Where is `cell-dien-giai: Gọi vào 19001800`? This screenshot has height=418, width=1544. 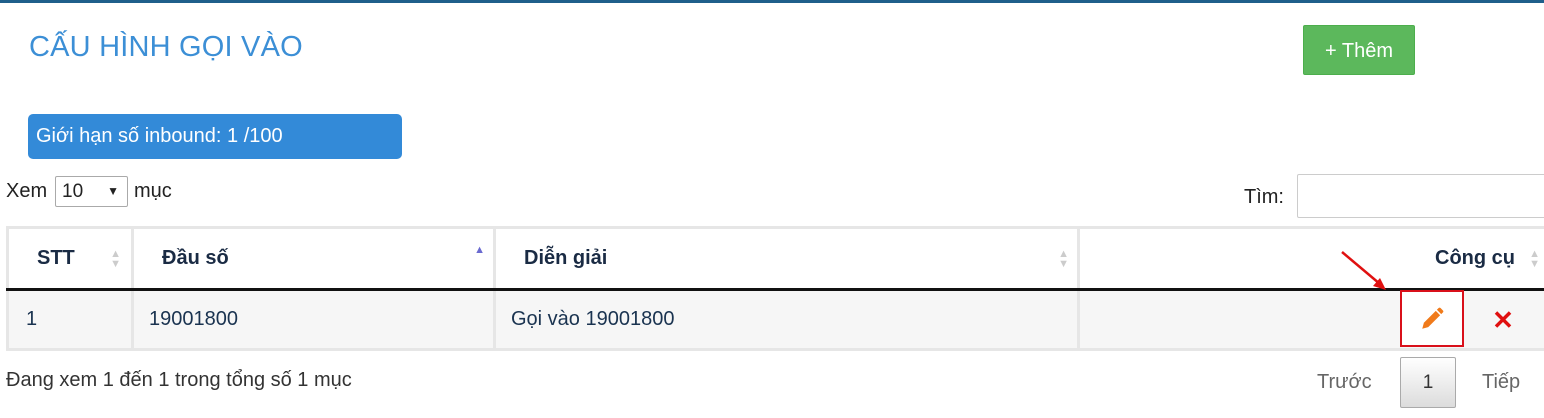
cell-dien-giai: Gọi vào 19001800 is located at coordinates (786, 319).